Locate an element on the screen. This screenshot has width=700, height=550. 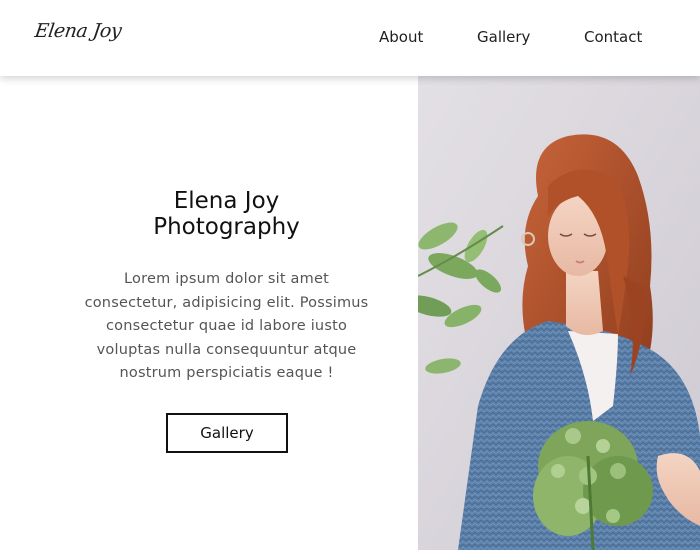
nav-link-gallery: Gallery is located at coordinates (503, 37).